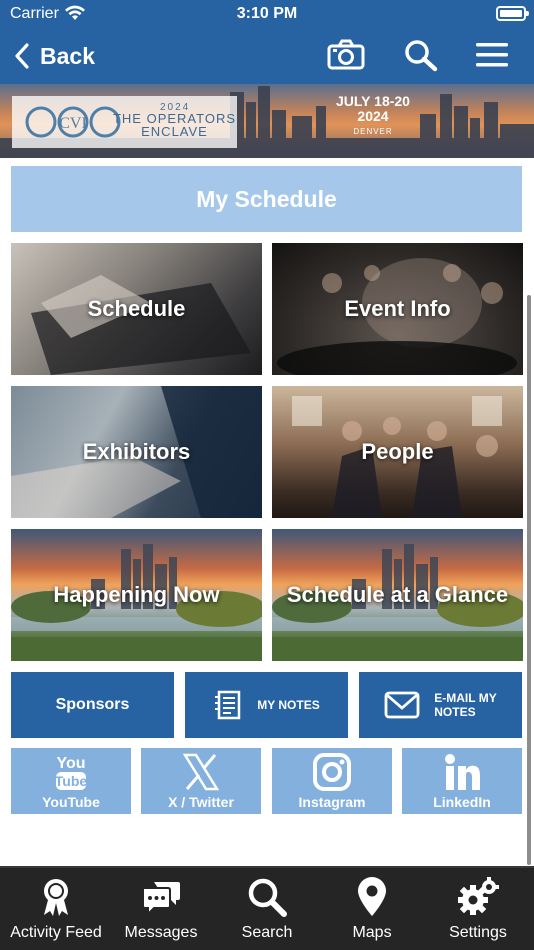 Image resolution: width=534 pixels, height=950 pixels. What do you see at coordinates (373, 131) in the screenshot?
I see `event-location: DENVER` at bounding box center [373, 131].